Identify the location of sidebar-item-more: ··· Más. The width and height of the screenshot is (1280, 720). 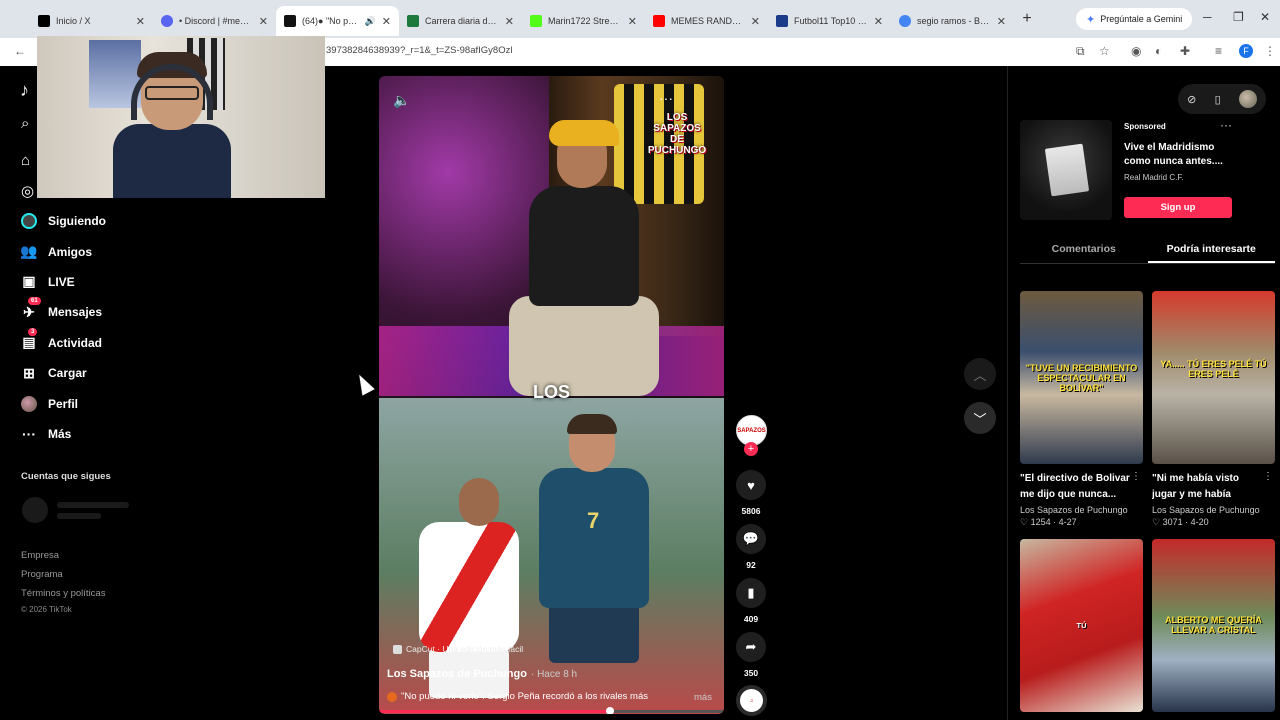
(90, 434).